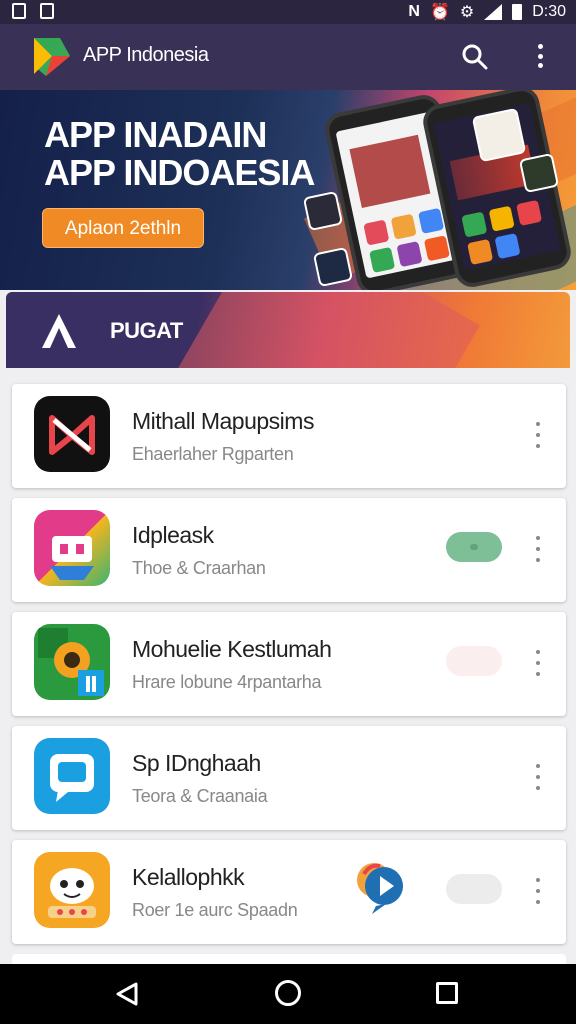 The width and height of the screenshot is (576, 1024). I want to click on list-item: Kelallophkk Roer 1e aurc Spaadn, so click(289, 892).